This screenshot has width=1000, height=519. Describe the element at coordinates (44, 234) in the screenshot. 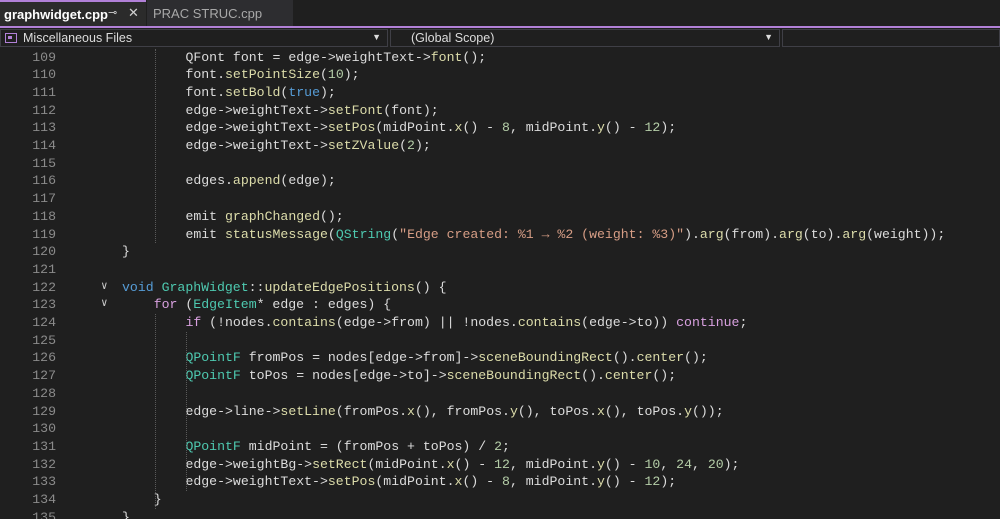

I see `line-number: 119` at that location.